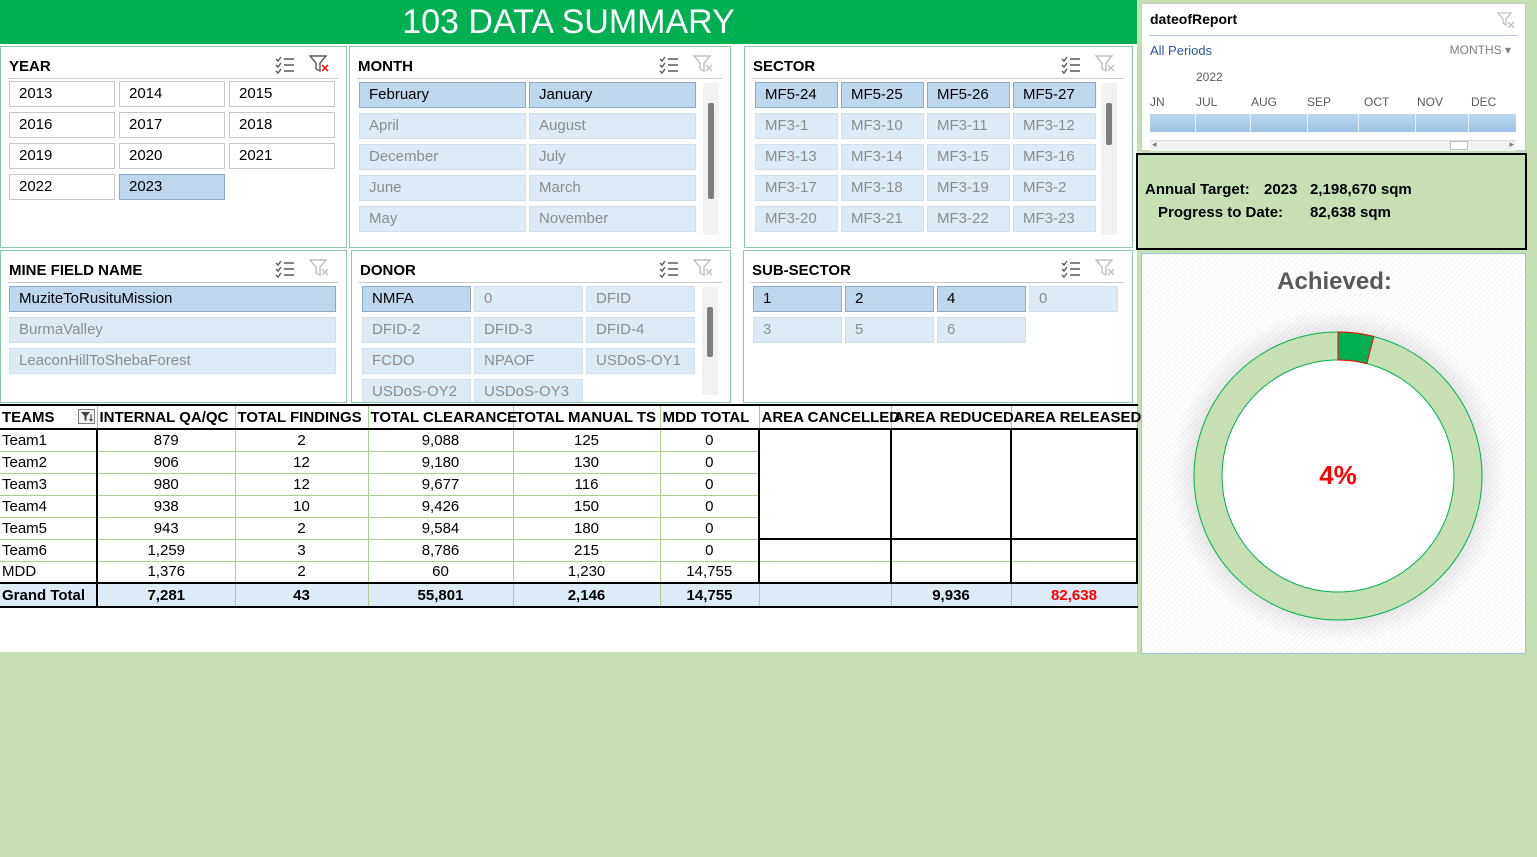 The image size is (1537, 857). What do you see at coordinates (1511, 144) in the screenshot?
I see `scroll-right-icon: ▸` at bounding box center [1511, 144].